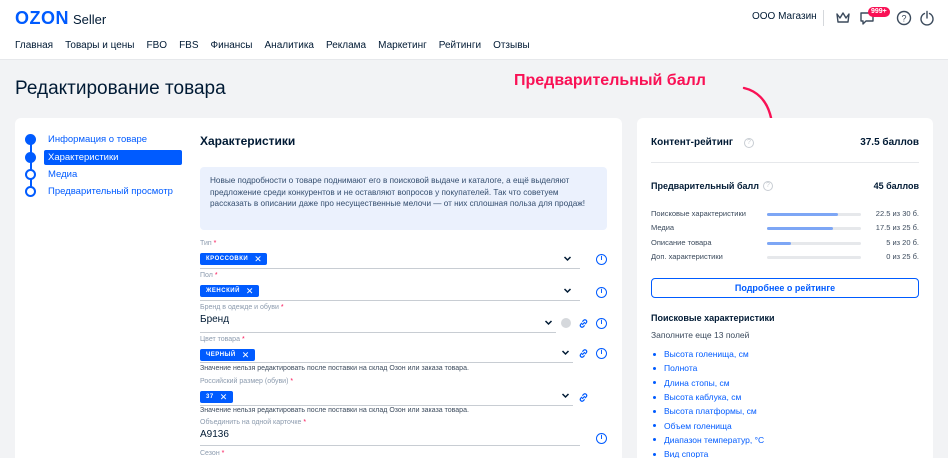 This screenshot has width=948, height=458. I want to click on nav-item-fbo: FBO, so click(157, 45).